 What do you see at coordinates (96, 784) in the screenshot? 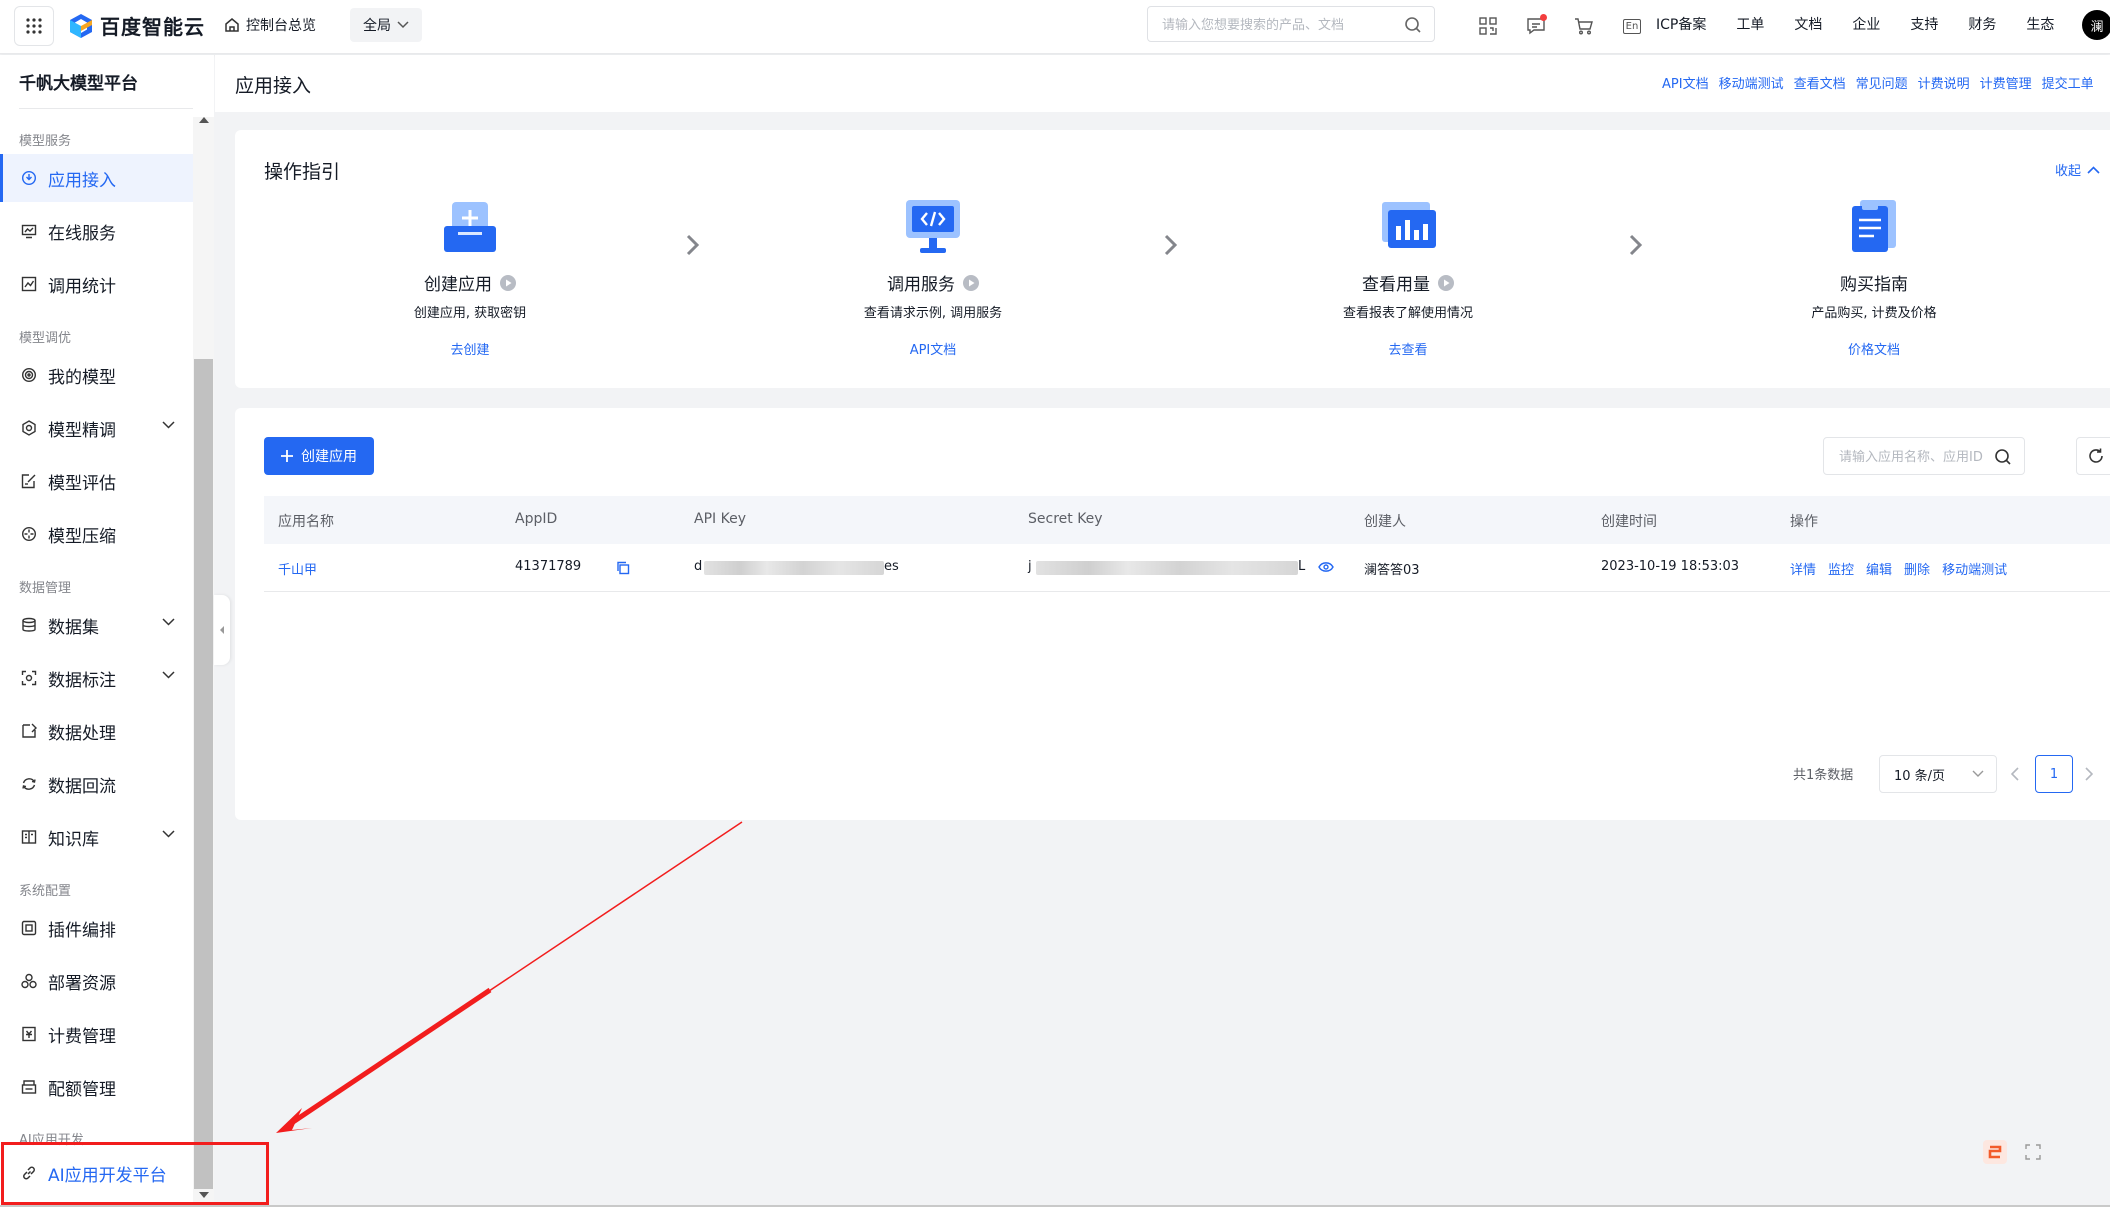
I see `sidebar-item-reflow: 数据回流` at bounding box center [96, 784].